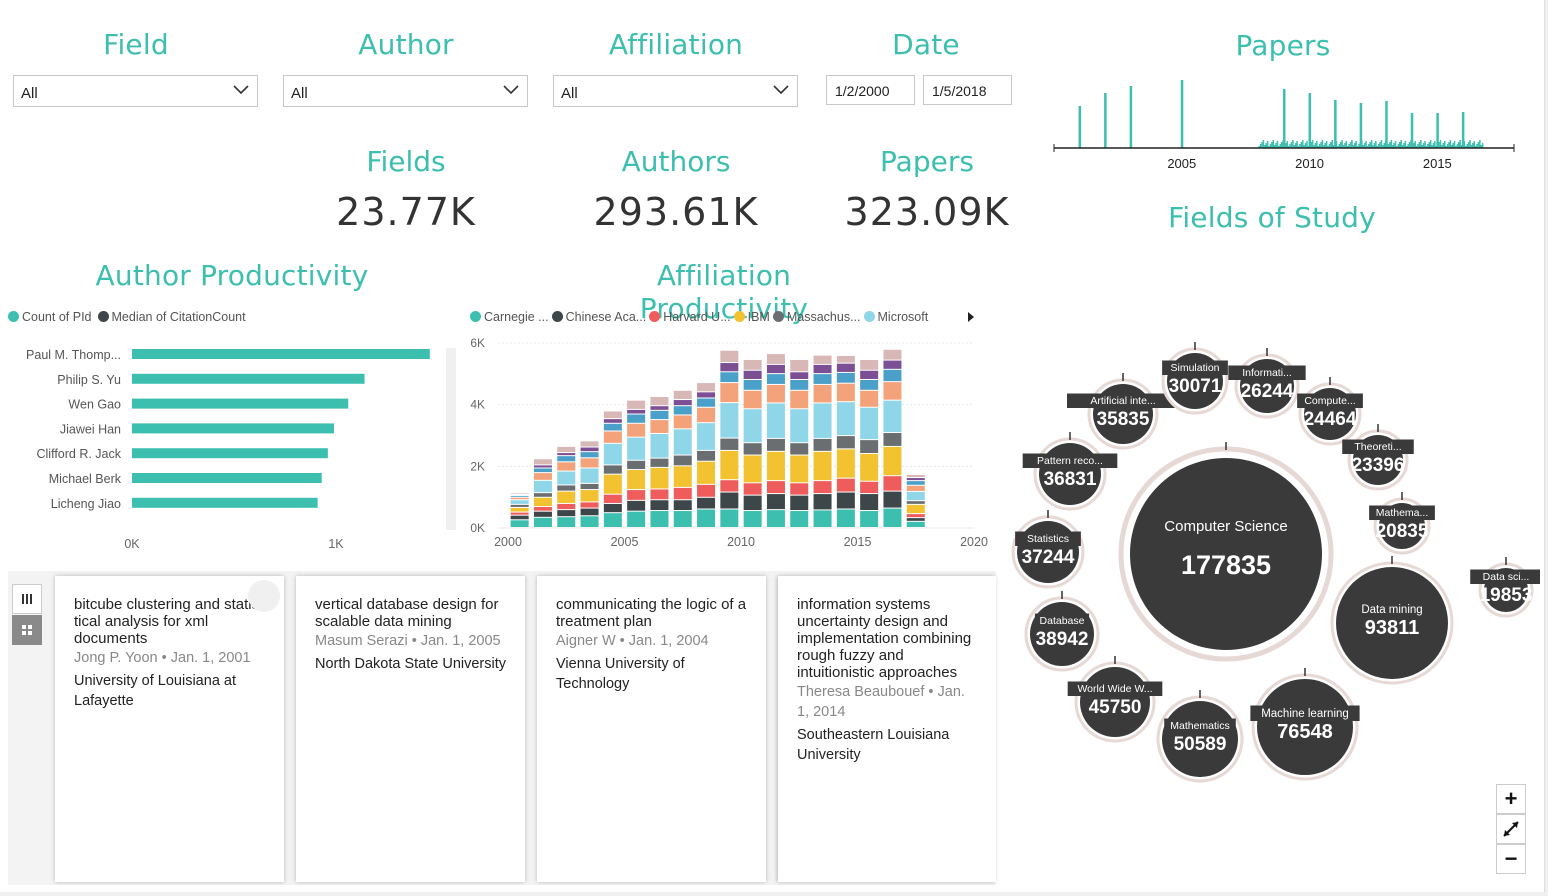 The height and width of the screenshot is (896, 1548). What do you see at coordinates (1392, 620) in the screenshot?
I see `field-bubble: Data mining93811` at bounding box center [1392, 620].